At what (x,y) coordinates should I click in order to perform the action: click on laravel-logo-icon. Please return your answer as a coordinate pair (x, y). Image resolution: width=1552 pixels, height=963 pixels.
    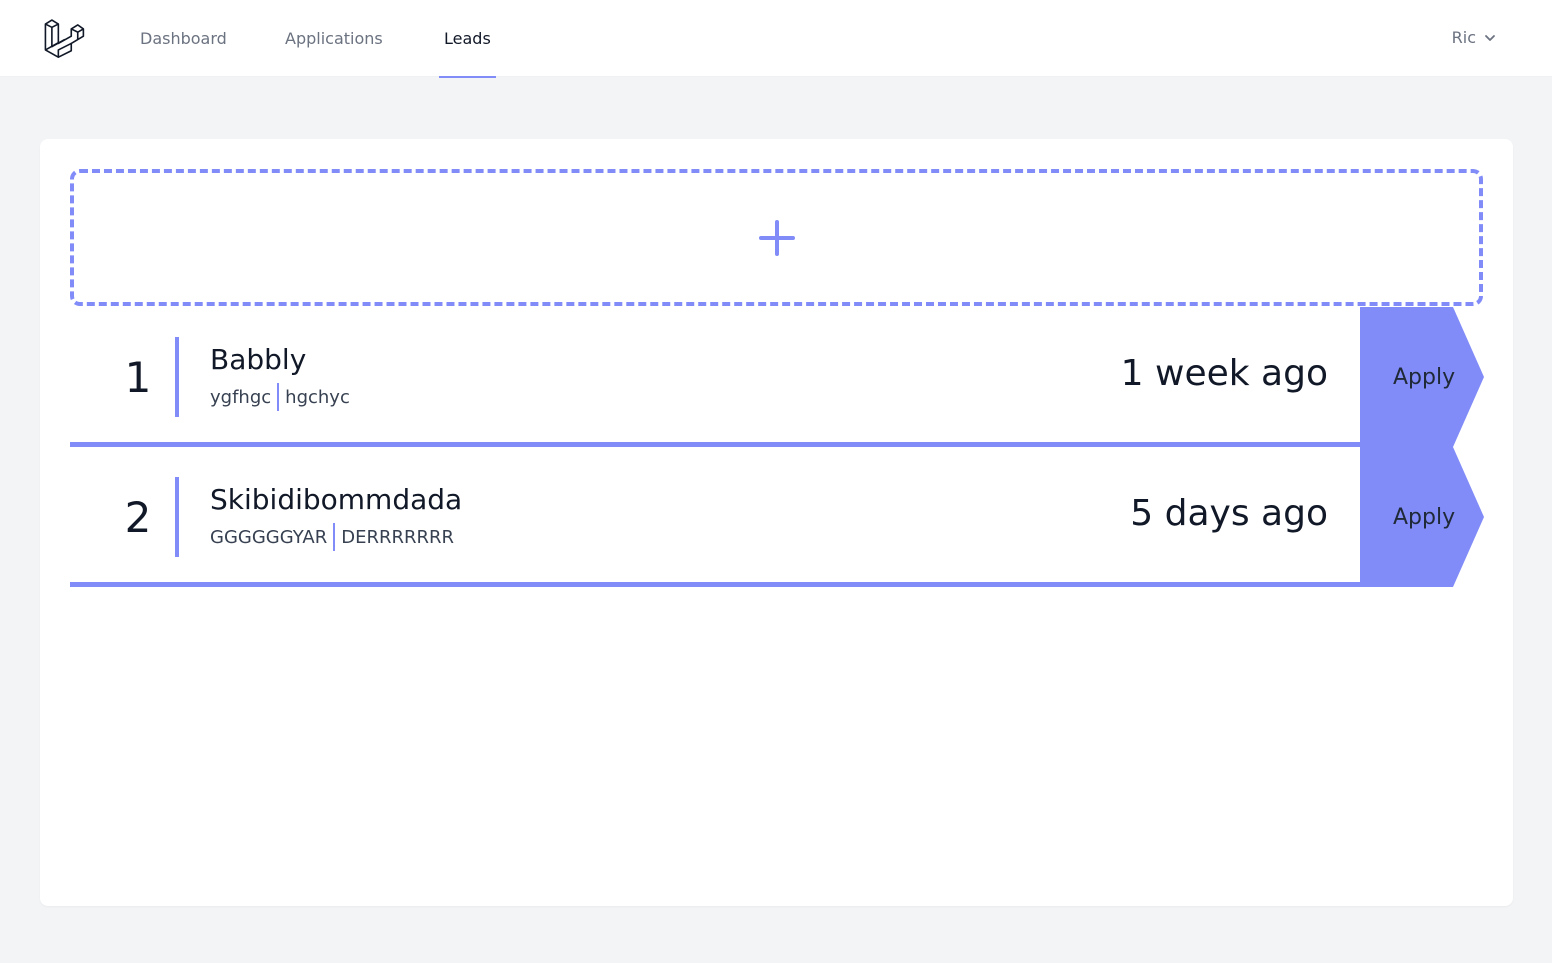
    Looking at the image, I should click on (64, 37).